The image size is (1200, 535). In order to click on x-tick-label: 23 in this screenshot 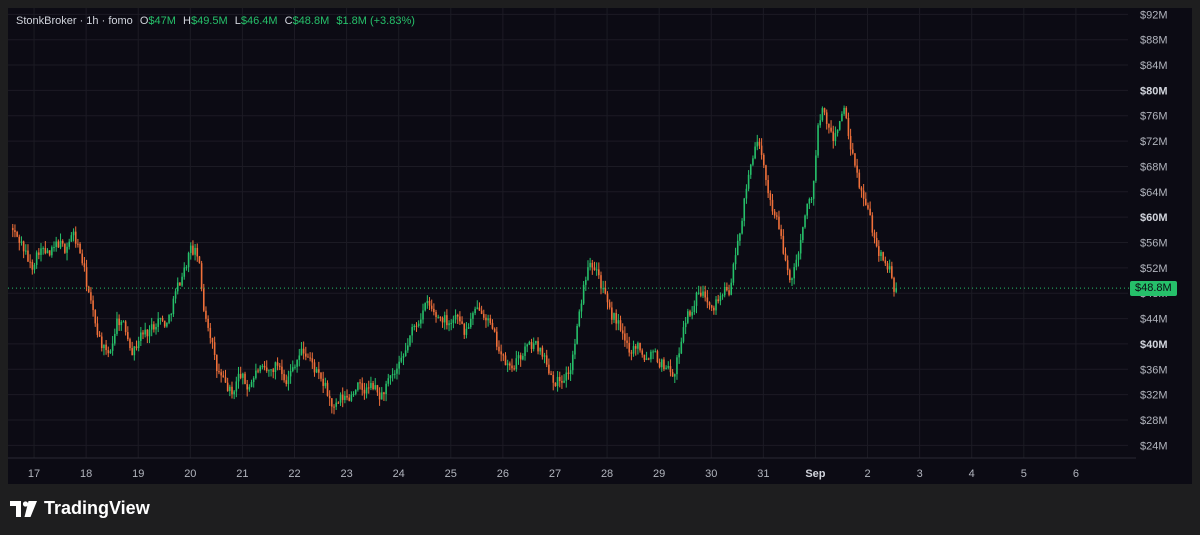, I will do `click(346, 474)`.